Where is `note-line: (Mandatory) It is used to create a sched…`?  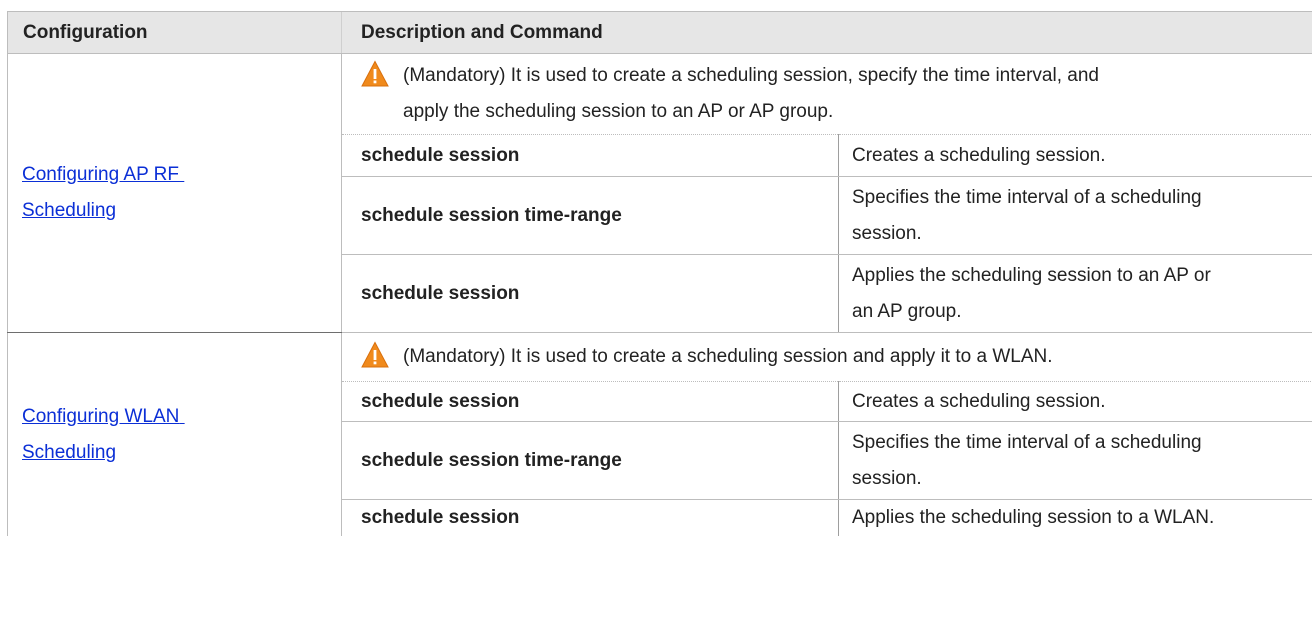 note-line: (Mandatory) It is used to create a sched… is located at coordinates (751, 75).